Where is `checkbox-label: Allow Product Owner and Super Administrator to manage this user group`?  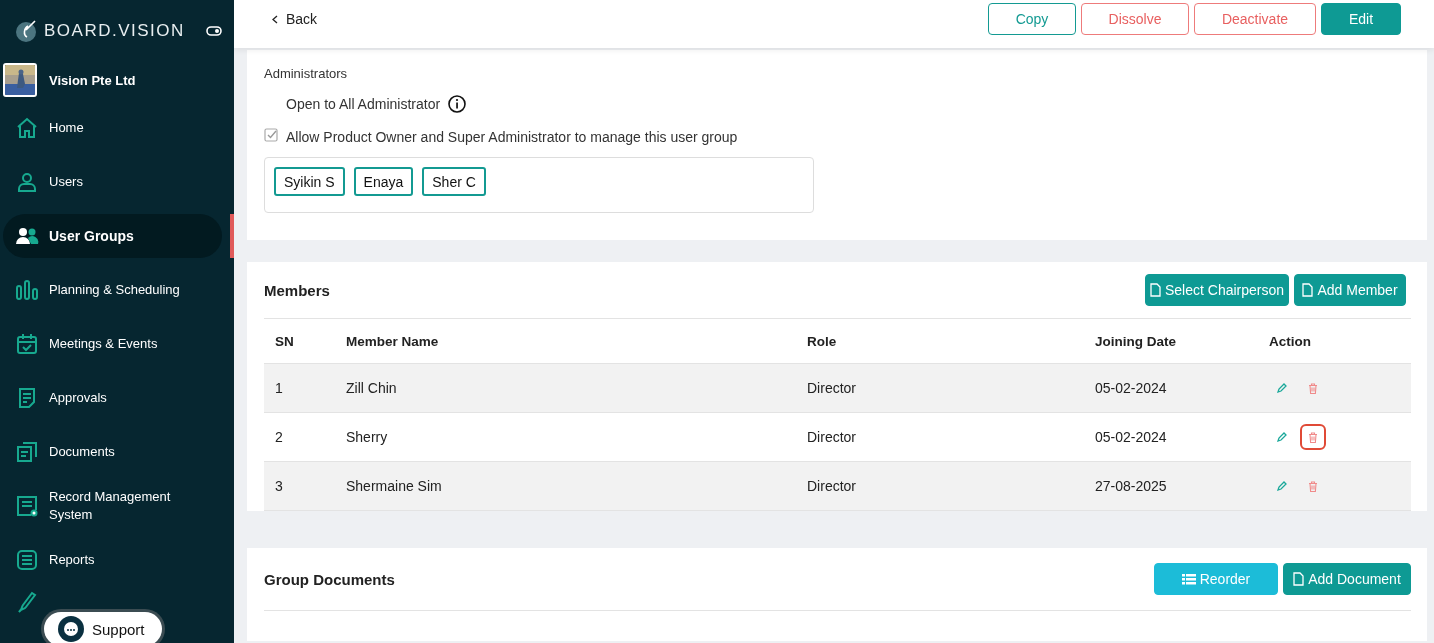 checkbox-label: Allow Product Owner and Super Administrator to manage this user group is located at coordinates (512, 136).